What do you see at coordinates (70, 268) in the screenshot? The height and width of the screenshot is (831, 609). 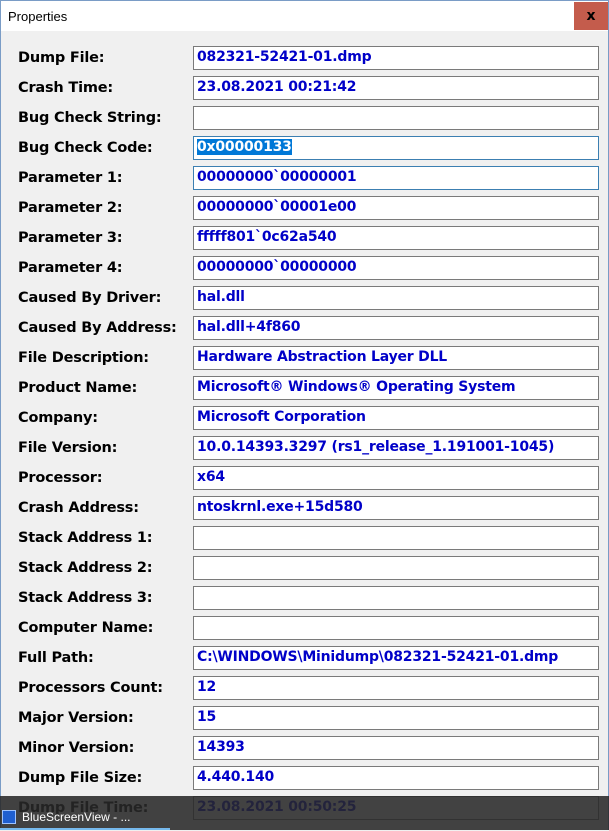 I see `property-label: Parameter 4:` at bounding box center [70, 268].